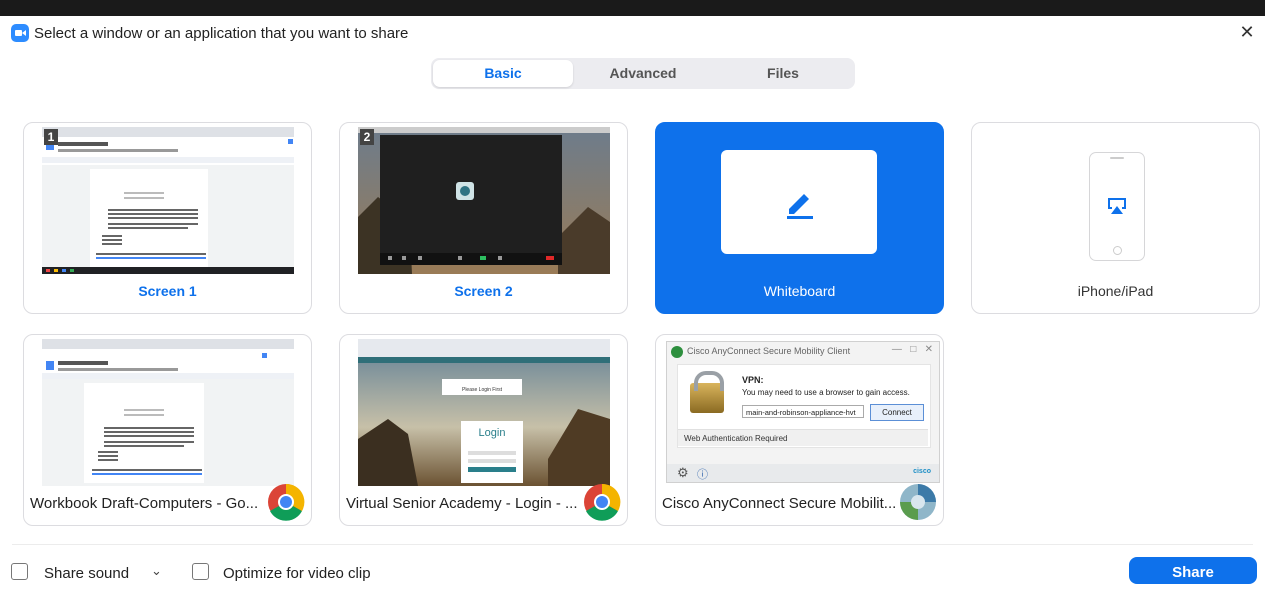 This screenshot has height=589, width=1265. Describe the element at coordinates (799, 291) in the screenshot. I see `whiteboard-label: Whiteboard` at that location.